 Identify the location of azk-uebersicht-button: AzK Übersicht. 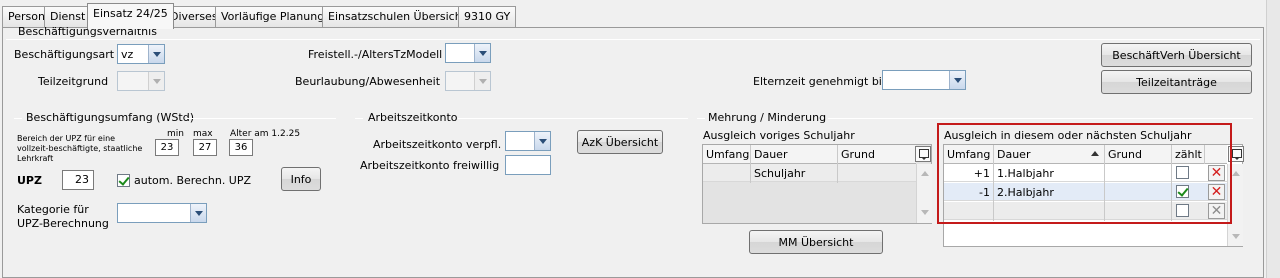
(620, 142).